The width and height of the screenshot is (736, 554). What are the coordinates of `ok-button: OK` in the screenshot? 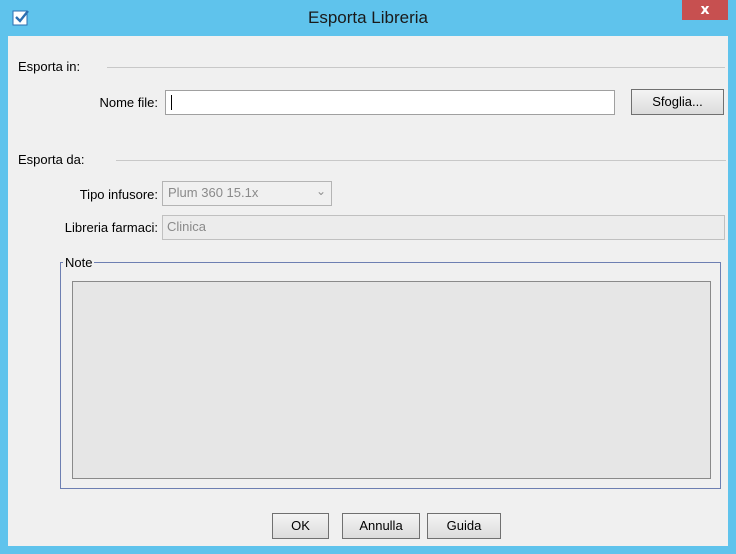 It's located at (300, 526).